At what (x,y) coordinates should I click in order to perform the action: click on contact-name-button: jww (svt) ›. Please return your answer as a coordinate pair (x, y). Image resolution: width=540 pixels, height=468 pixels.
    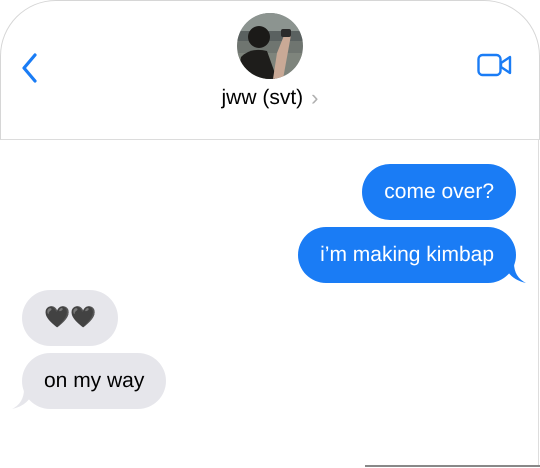
    Looking at the image, I should click on (270, 98).